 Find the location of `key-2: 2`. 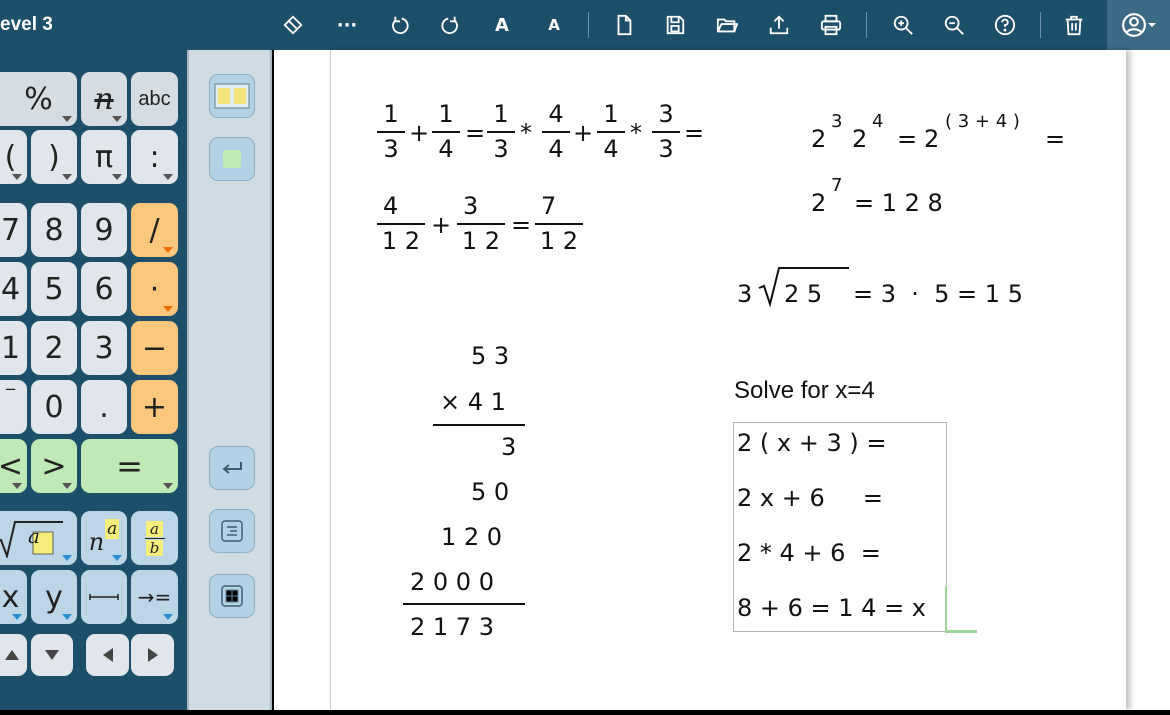

key-2: 2 is located at coordinates (54, 348).